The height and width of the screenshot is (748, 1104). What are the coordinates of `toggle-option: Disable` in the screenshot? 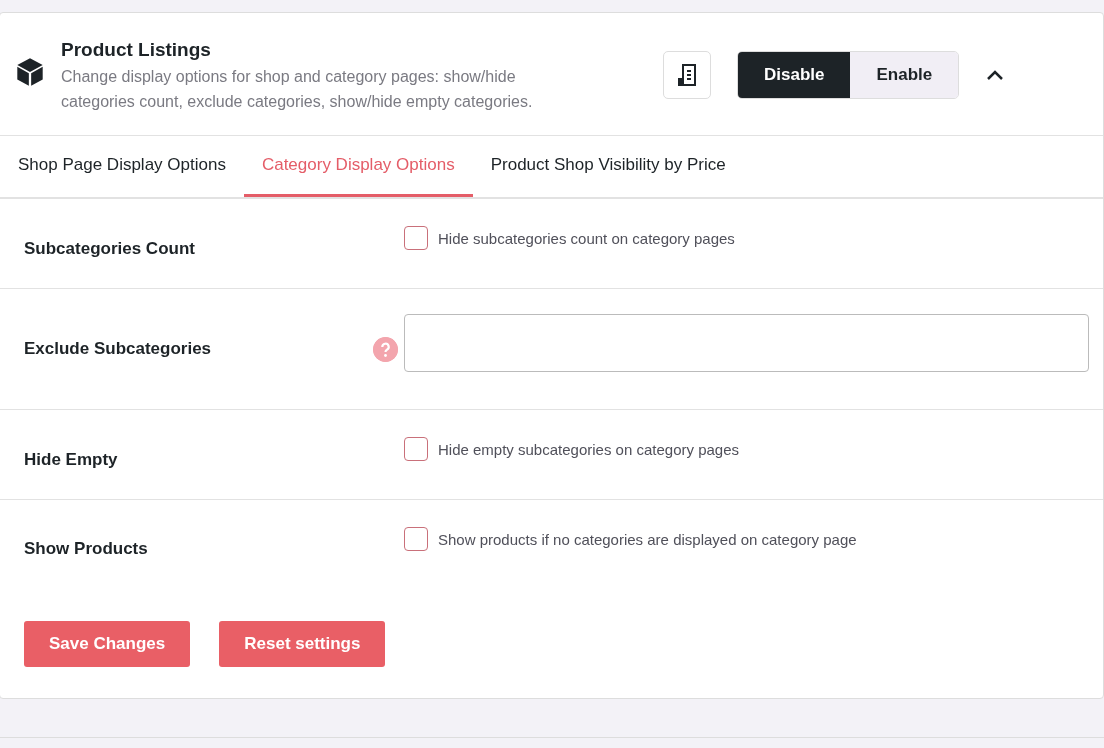 It's located at (794, 75).